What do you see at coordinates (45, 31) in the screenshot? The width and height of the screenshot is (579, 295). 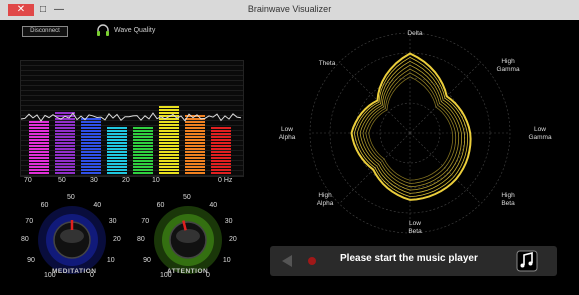 I see `disconnect-button: Disconnect` at bounding box center [45, 31].